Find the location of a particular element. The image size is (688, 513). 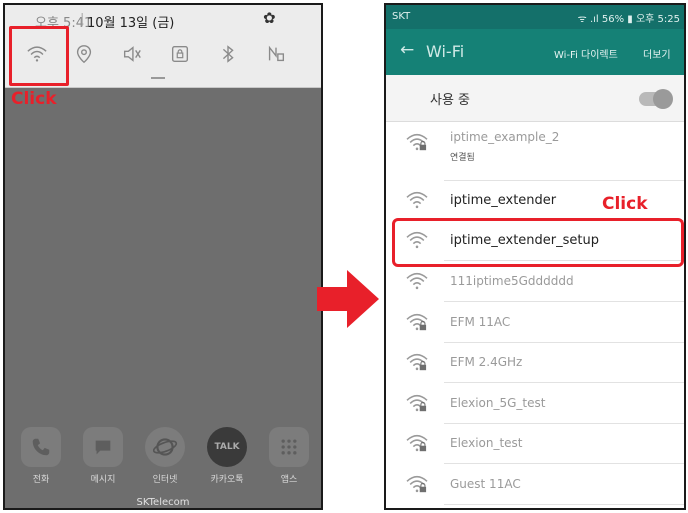

wifi-in-use-row: 사용 중 is located at coordinates (535, 98).